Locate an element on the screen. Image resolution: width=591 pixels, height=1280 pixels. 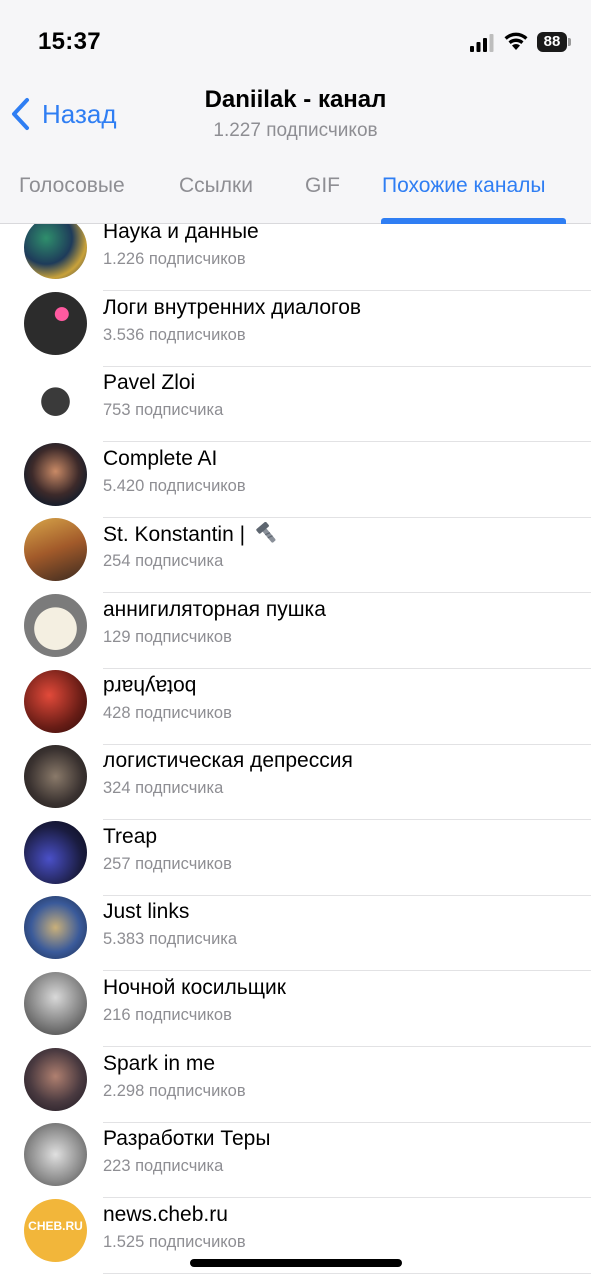
channel-row: botayhard 428 подписчиков is located at coordinates (295, 707).